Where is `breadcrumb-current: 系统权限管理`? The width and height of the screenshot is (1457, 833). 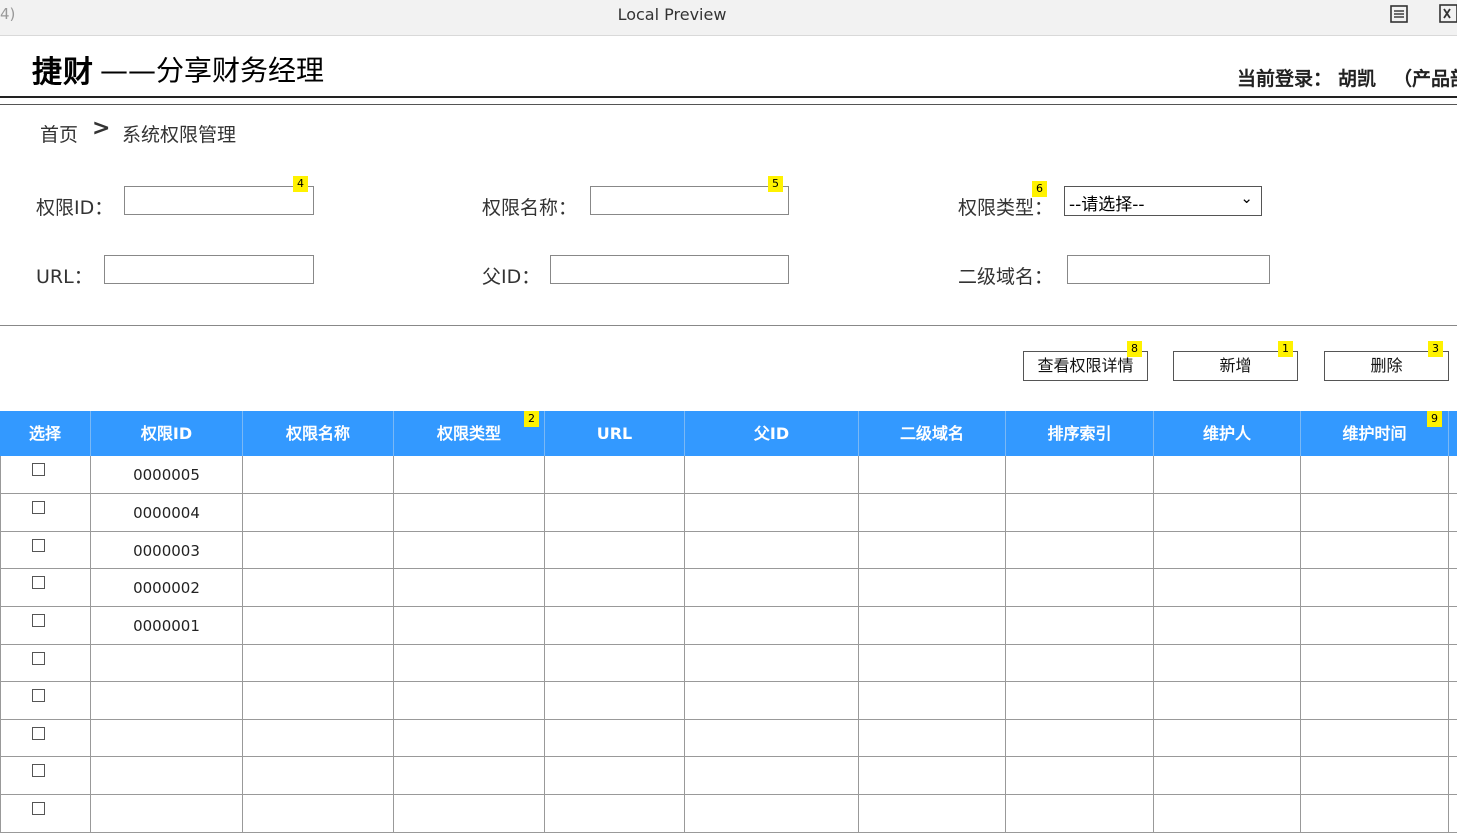
breadcrumb-current: 系统权限管理 is located at coordinates (179, 135).